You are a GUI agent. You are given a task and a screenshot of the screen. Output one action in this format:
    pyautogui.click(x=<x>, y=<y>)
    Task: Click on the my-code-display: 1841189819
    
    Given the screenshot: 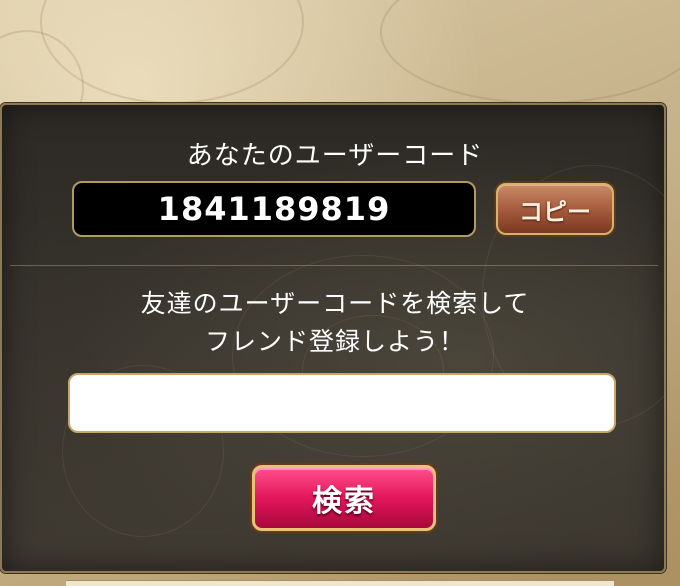 What is the action you would take?
    pyautogui.click(x=274, y=209)
    